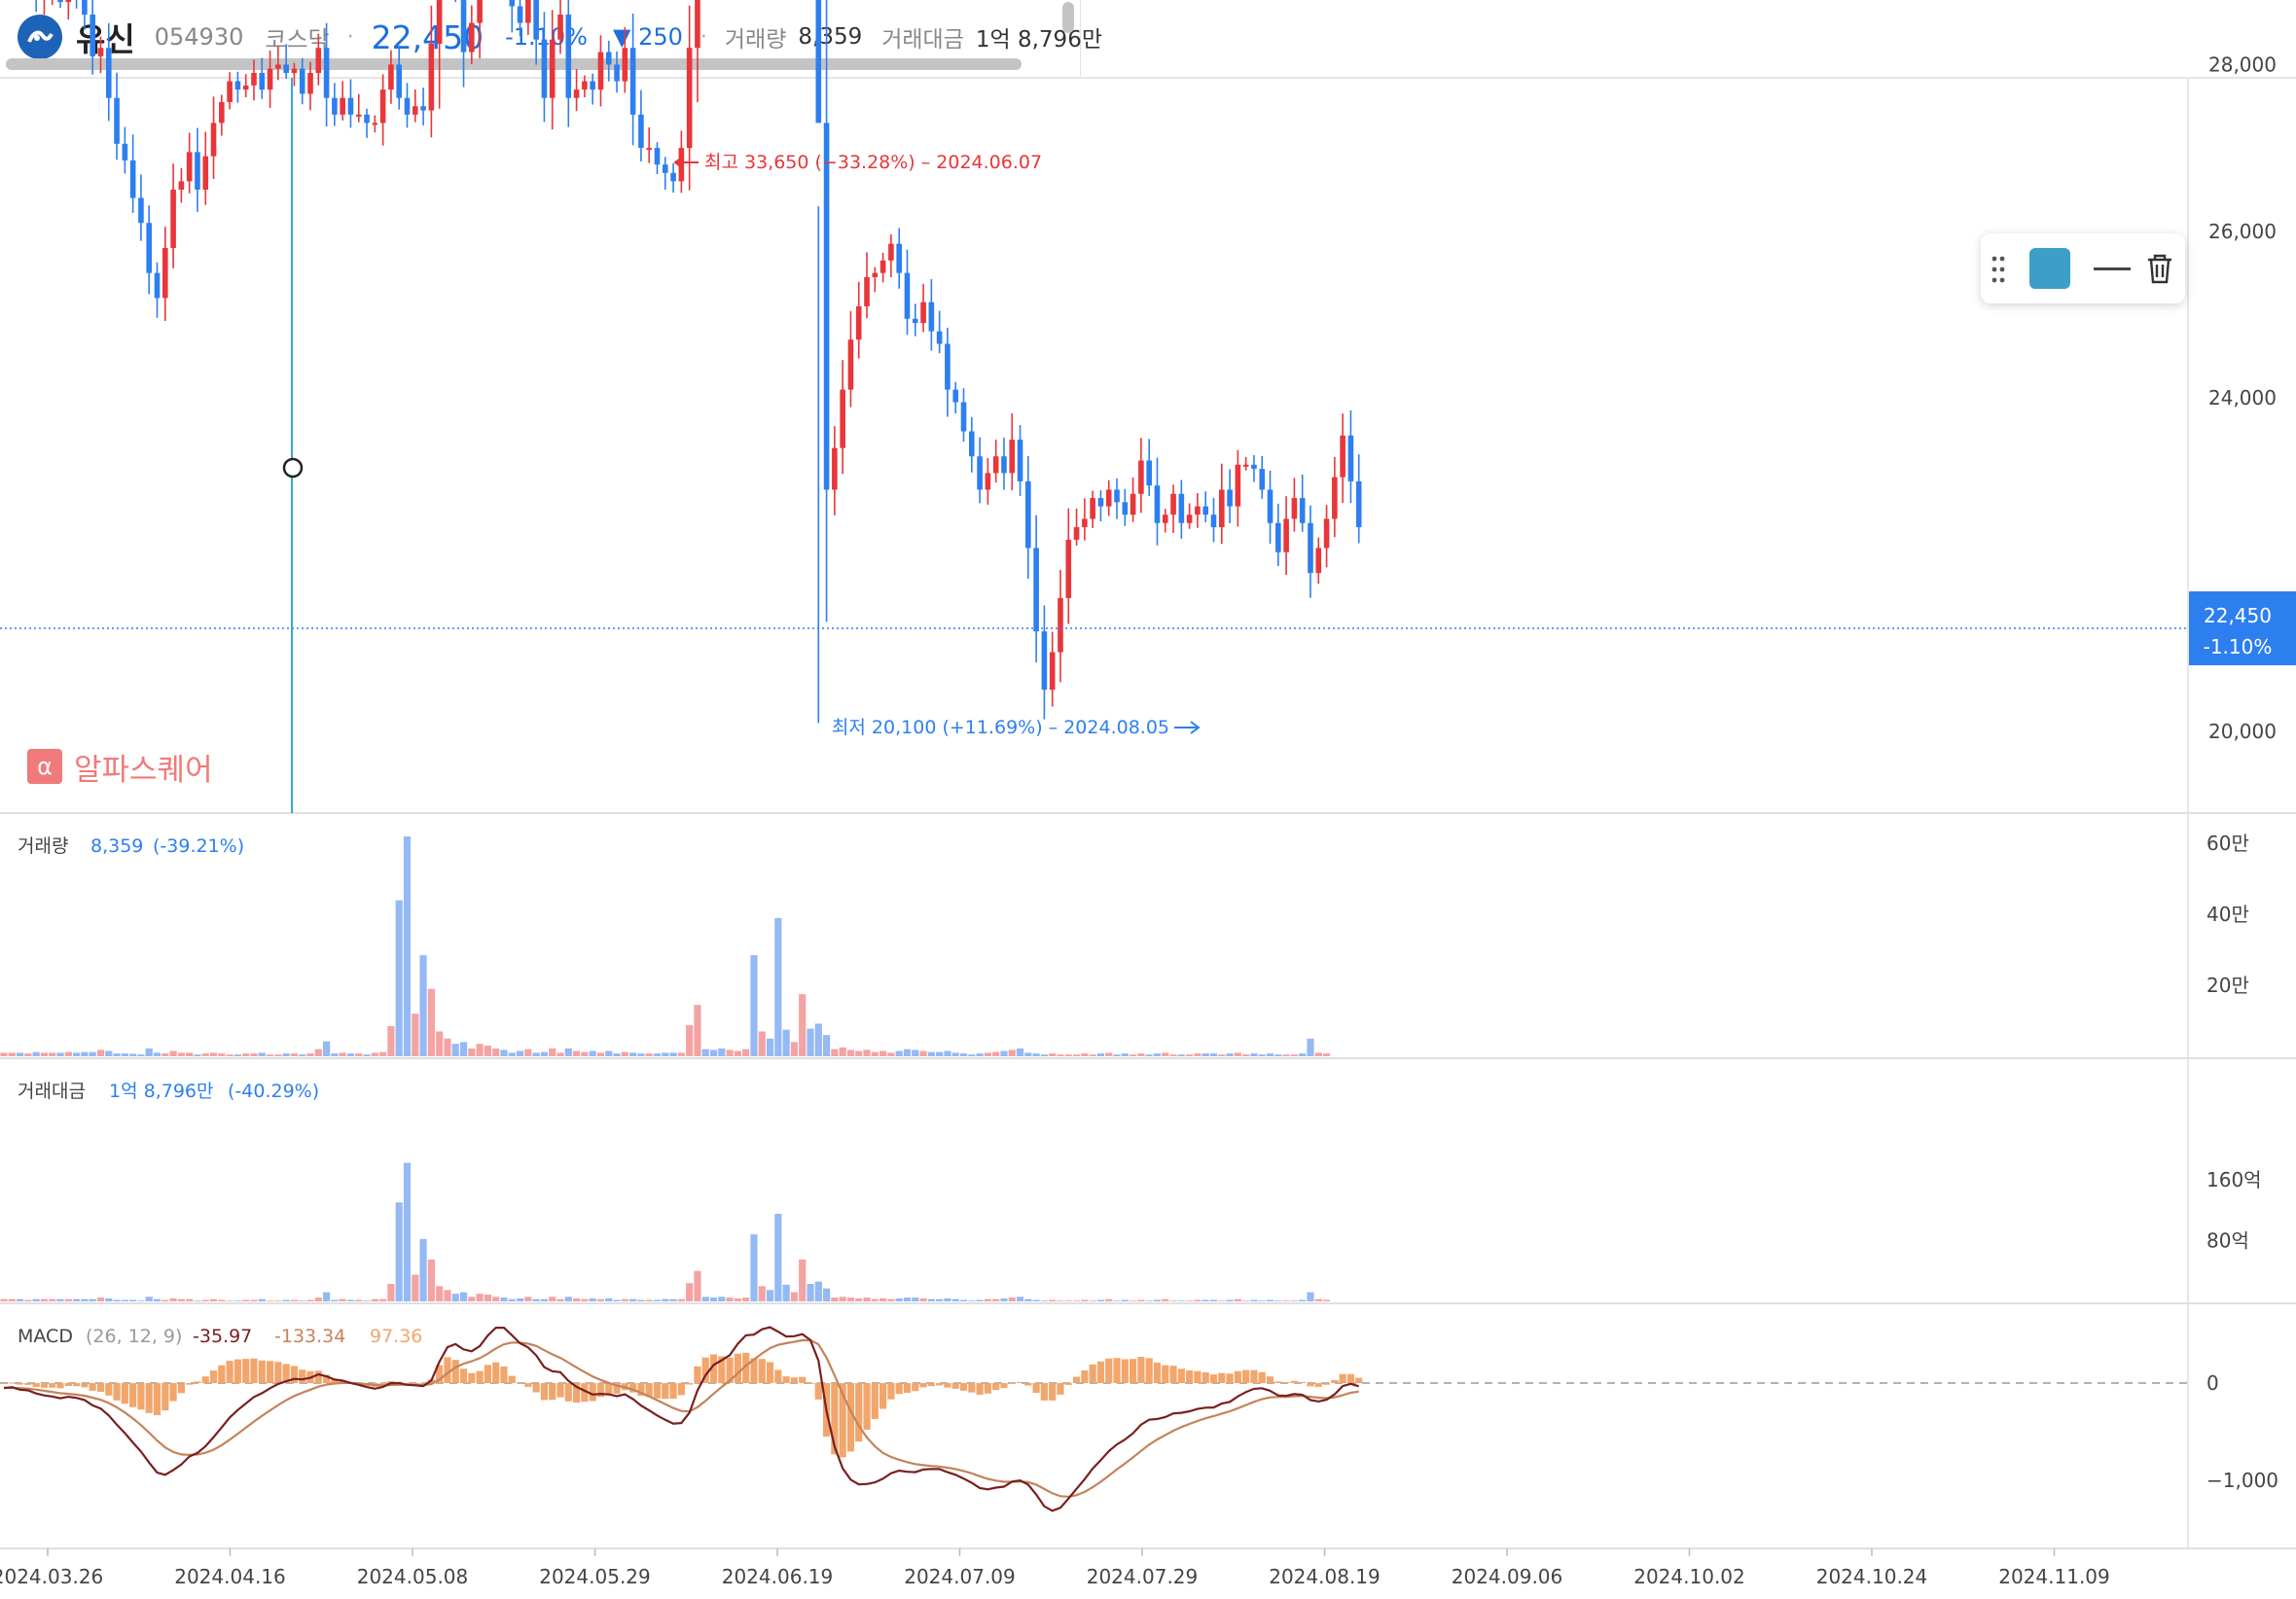 Image resolution: width=2296 pixels, height=1599 pixels. What do you see at coordinates (2242, 731) in the screenshot?
I see `price-tick-label: 20,000` at bounding box center [2242, 731].